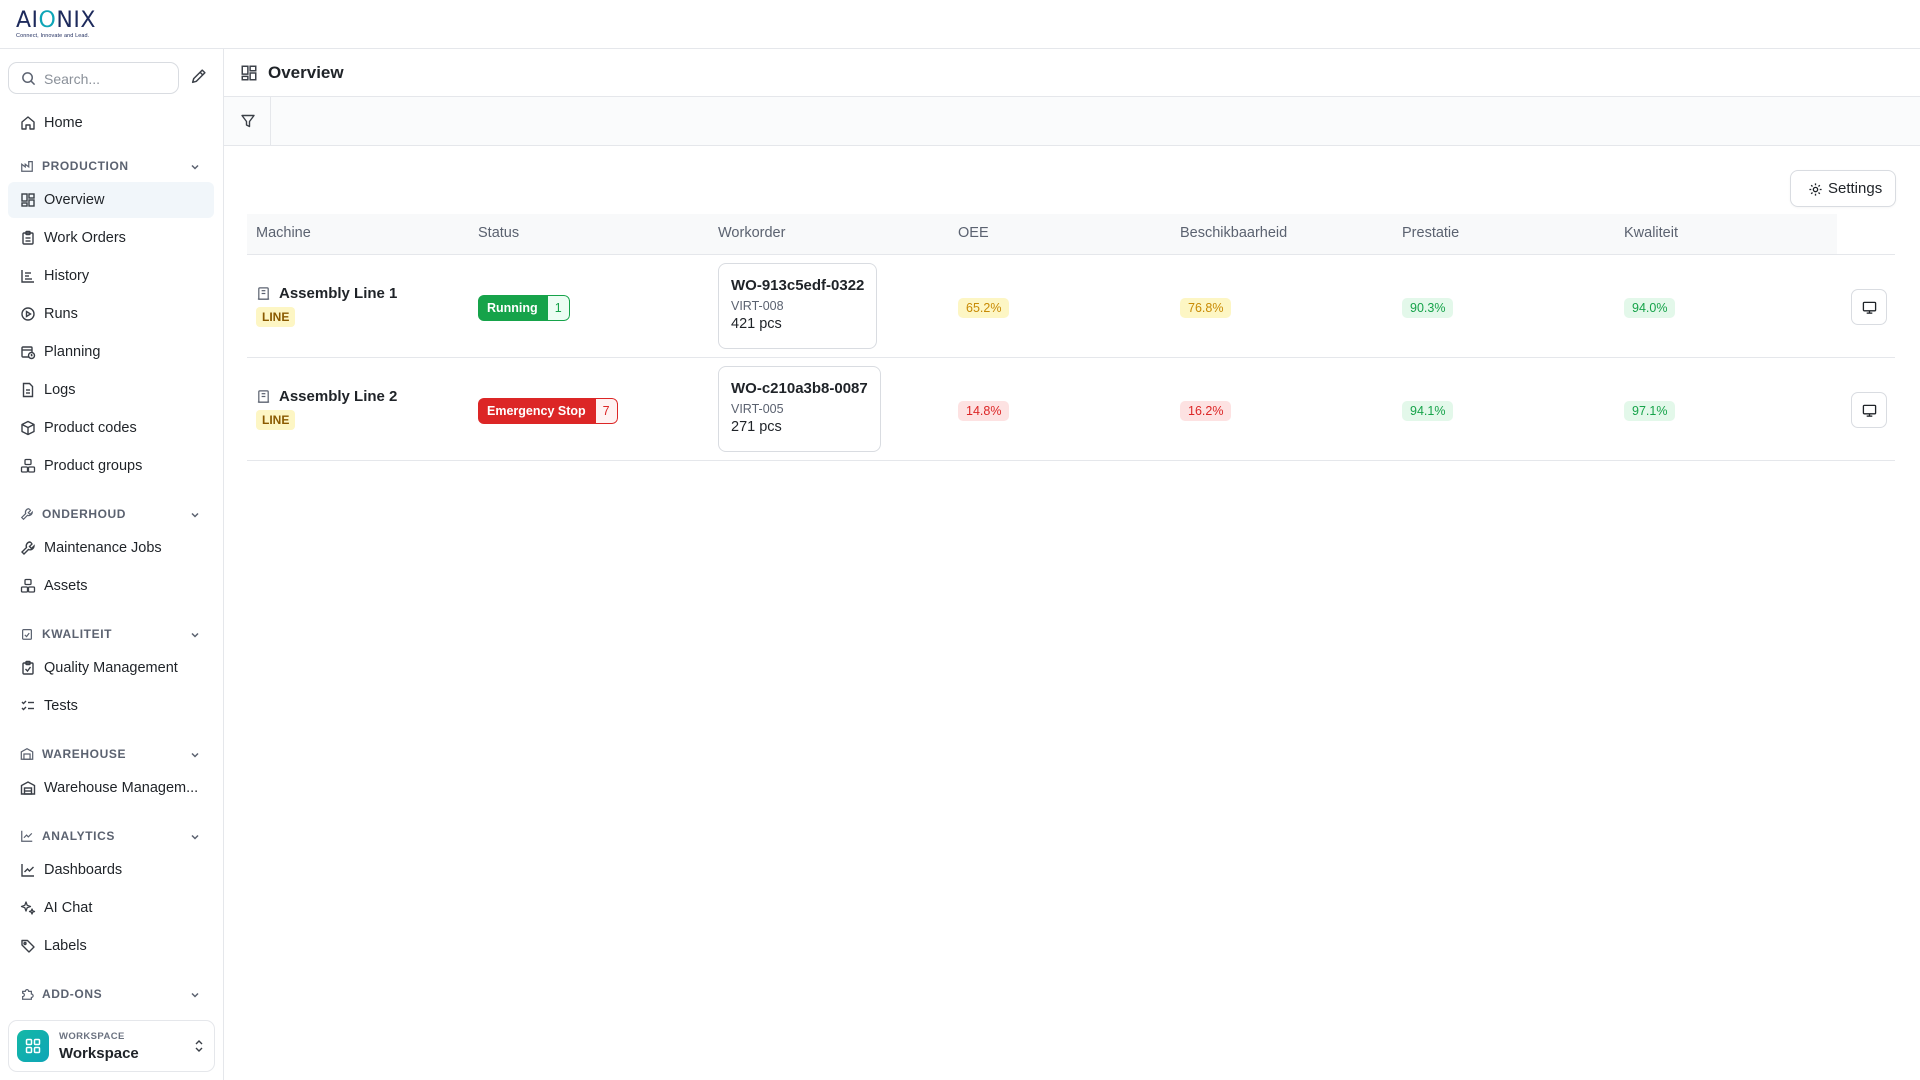 Image resolution: width=1920 pixels, height=1080 pixels. What do you see at coordinates (111, 1046) in the screenshot?
I see `workspace-switcher: WORKSPACE Workspace` at bounding box center [111, 1046].